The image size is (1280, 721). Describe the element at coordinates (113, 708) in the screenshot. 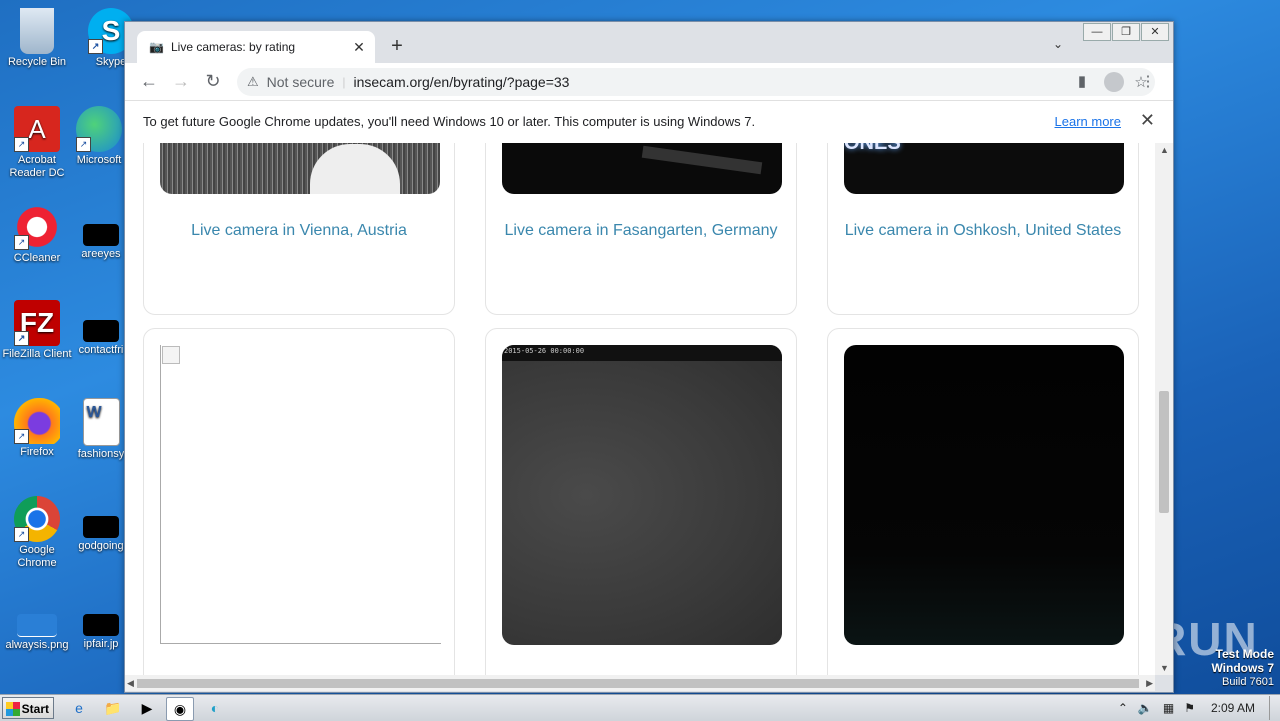

I see `explorer-taskbar-icon: 📁` at that location.